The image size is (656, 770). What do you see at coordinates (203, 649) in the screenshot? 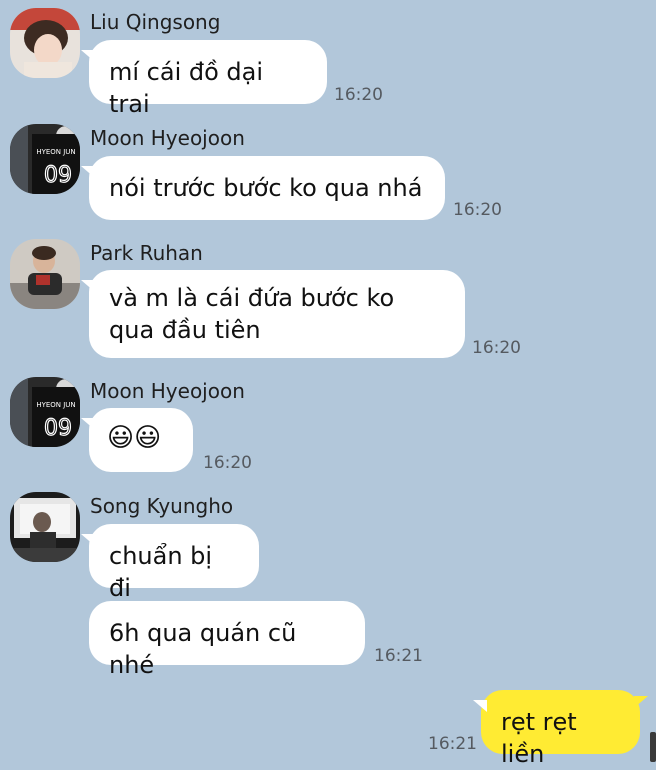
I see `message-text: 6h qua quán cũ nhé` at bounding box center [203, 649].